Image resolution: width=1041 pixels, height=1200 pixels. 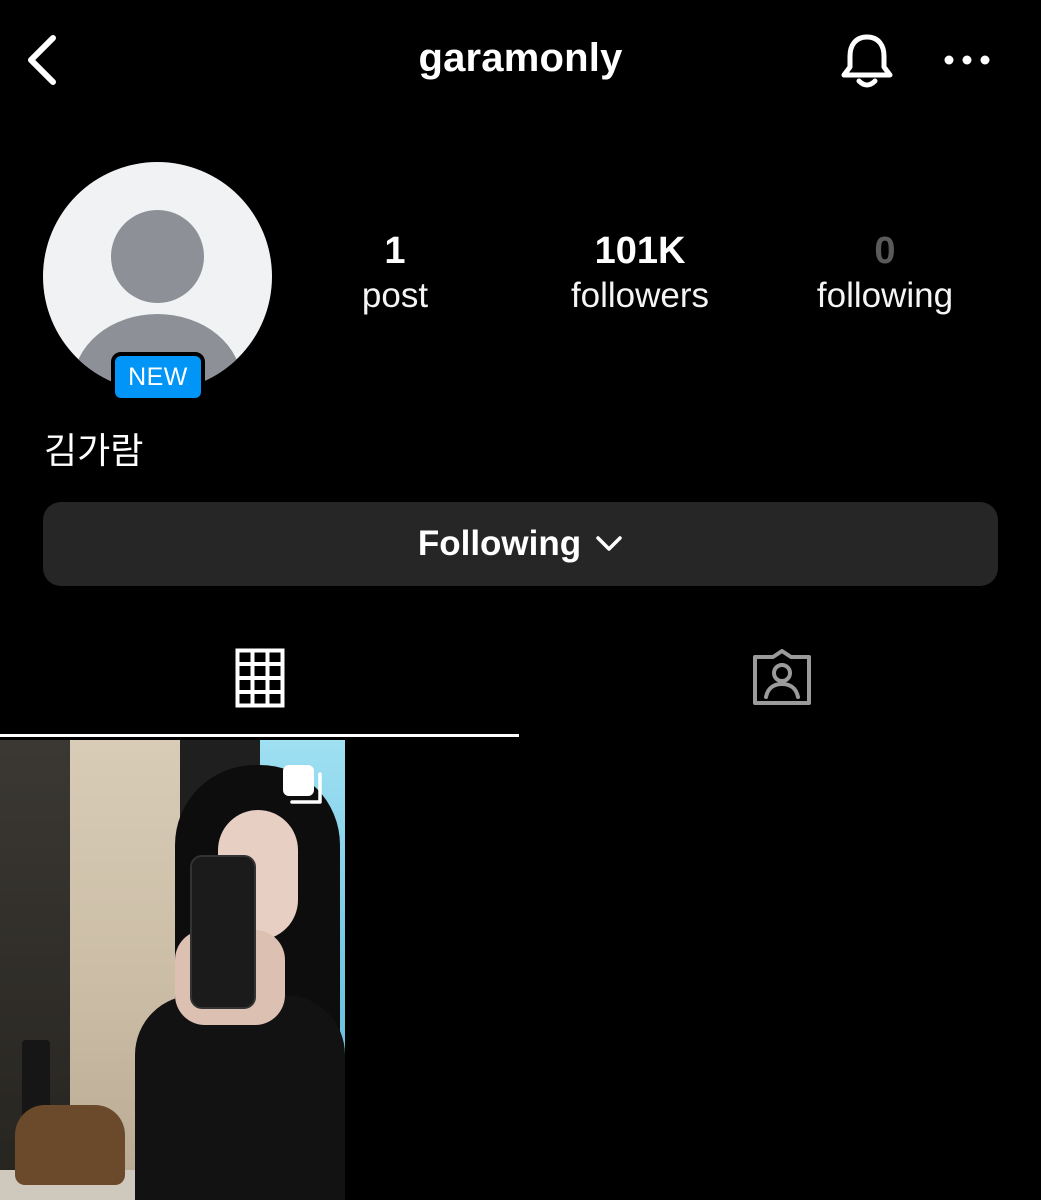 I want to click on stat-followers-count: 101K, so click(x=640, y=251).